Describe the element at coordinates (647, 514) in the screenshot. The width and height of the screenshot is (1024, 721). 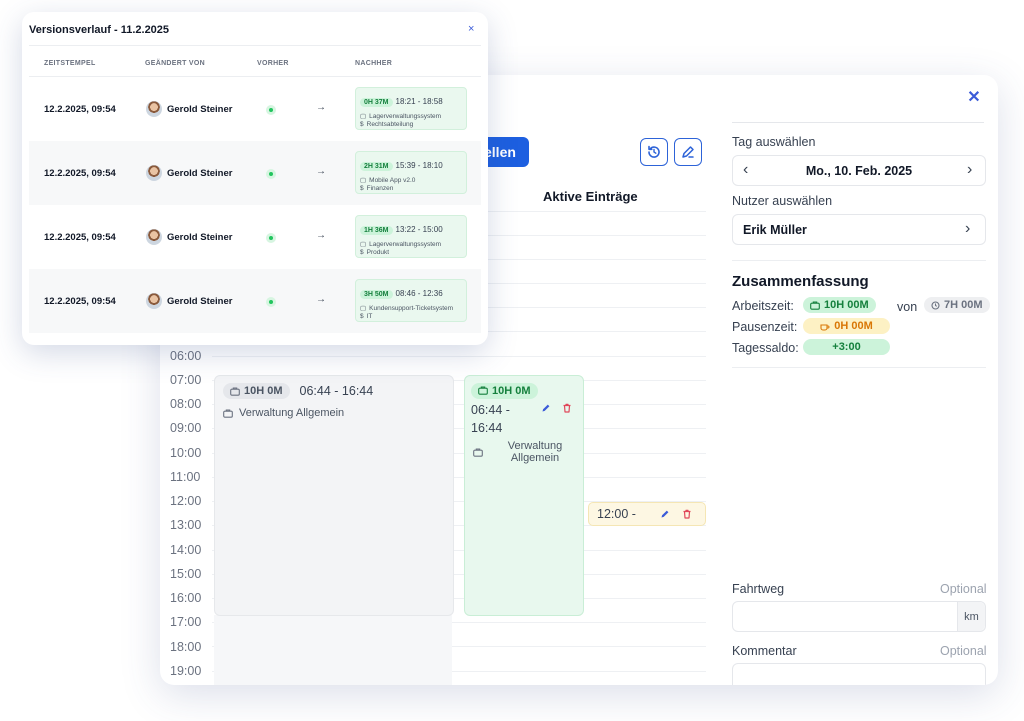
I see `break-entry: 12:00 -` at that location.